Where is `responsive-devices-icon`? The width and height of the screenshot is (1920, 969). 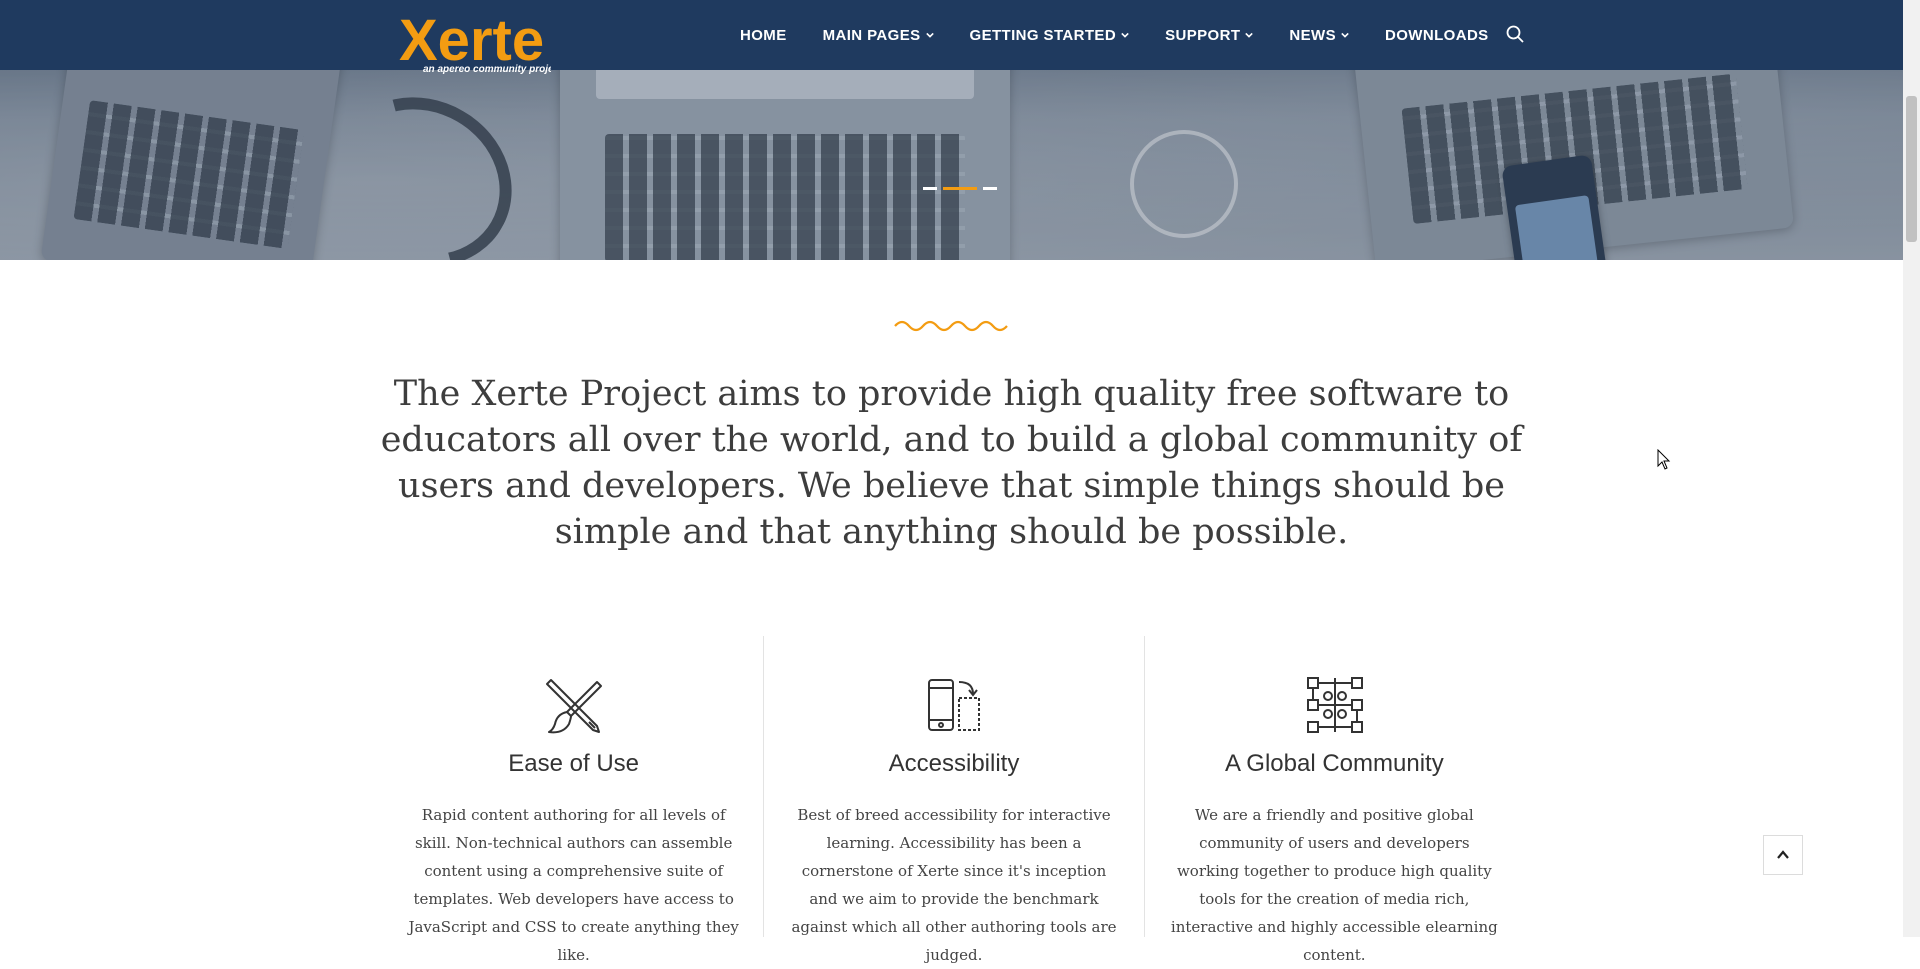
responsive-devices-icon is located at coordinates (954, 705).